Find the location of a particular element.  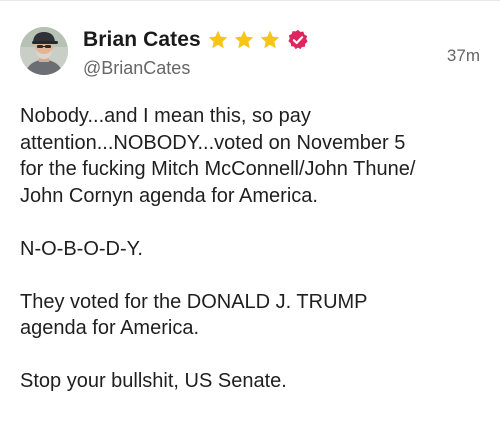

post-paragraph: N-O-B-O-D-Y. is located at coordinates (255, 249).